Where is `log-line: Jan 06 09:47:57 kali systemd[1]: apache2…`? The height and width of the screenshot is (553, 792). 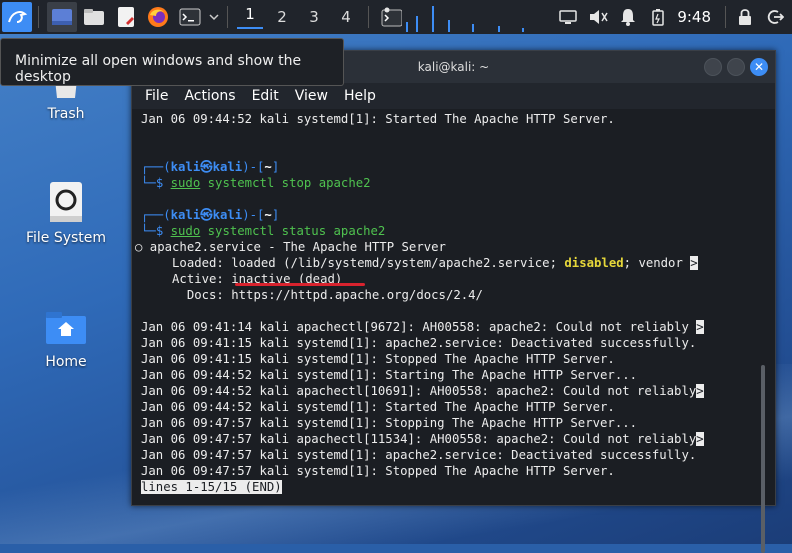
log-line: Jan 06 09:47:57 kali systemd[1]: apache2… is located at coordinates (419, 455).